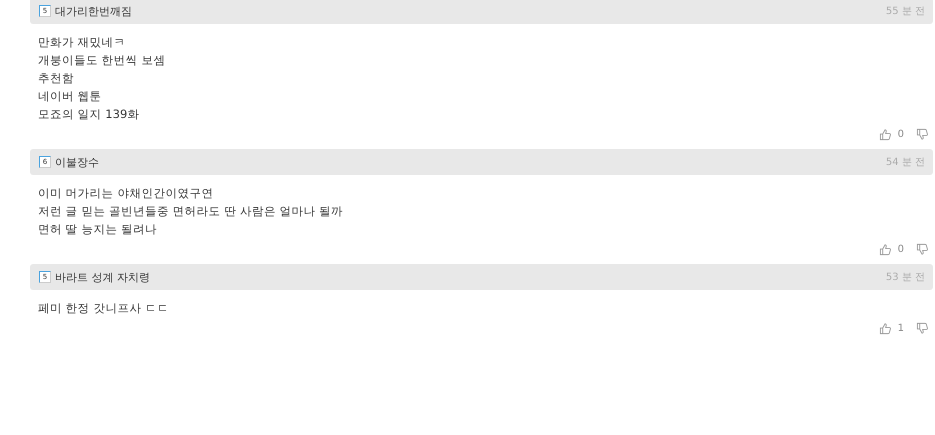  Describe the element at coordinates (102, 277) in the screenshot. I see `author-name: 바라트 성계 자치령` at that location.